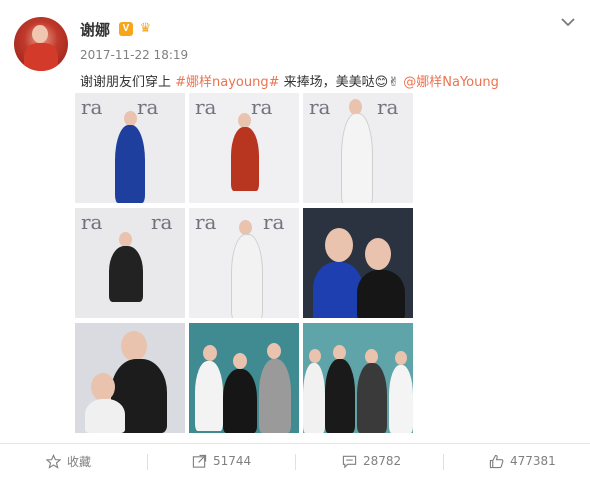 Image resolution: width=590 pixels, height=478 pixels. I want to click on comment-button: 28782, so click(371, 461).